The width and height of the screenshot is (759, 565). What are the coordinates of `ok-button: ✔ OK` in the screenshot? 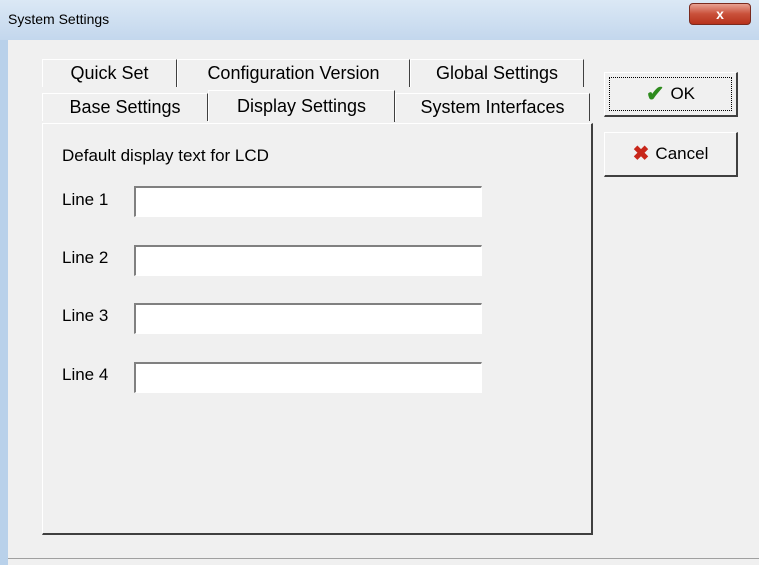 It's located at (671, 94).